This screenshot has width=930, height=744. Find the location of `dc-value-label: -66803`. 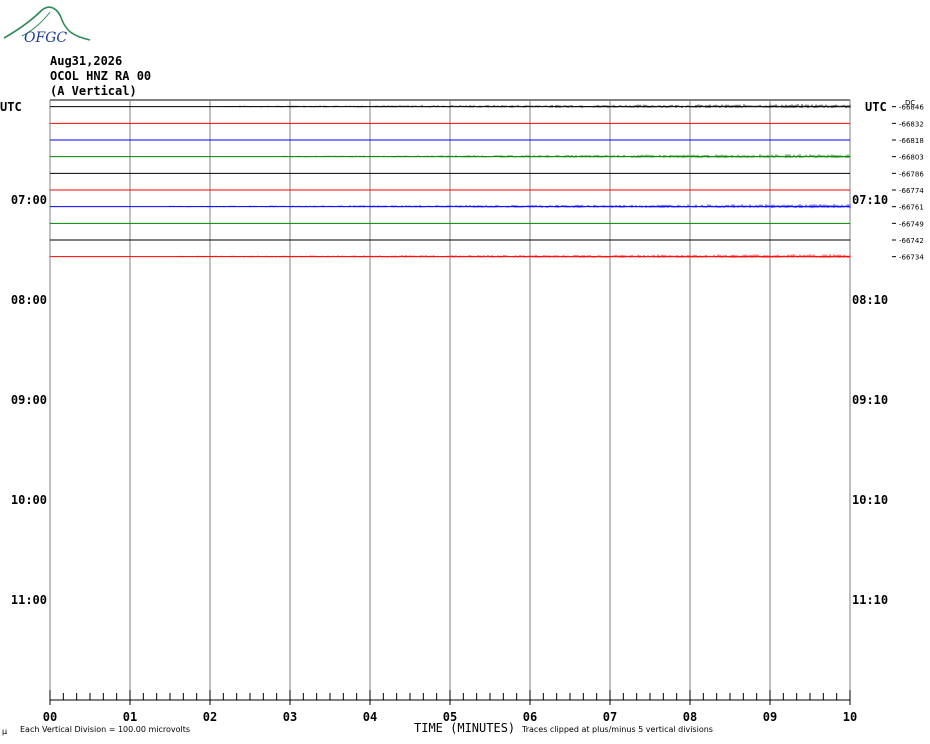

dc-value-label: -66803 is located at coordinates (911, 158).